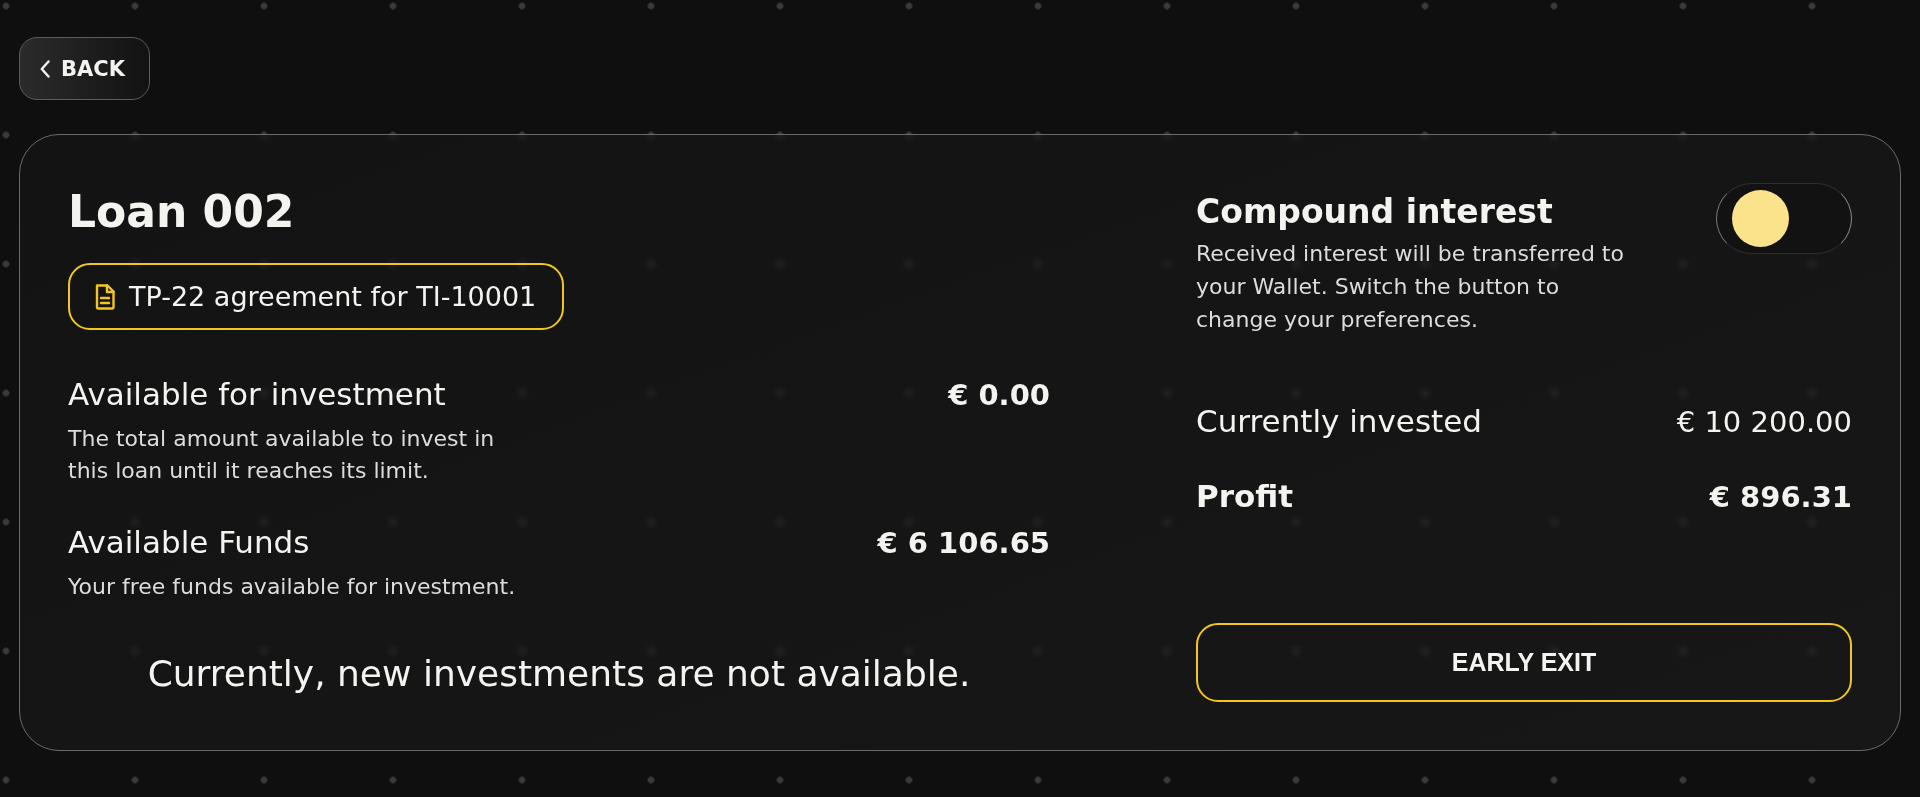 The height and width of the screenshot is (797, 1920). I want to click on back-button: BACK, so click(84, 68).